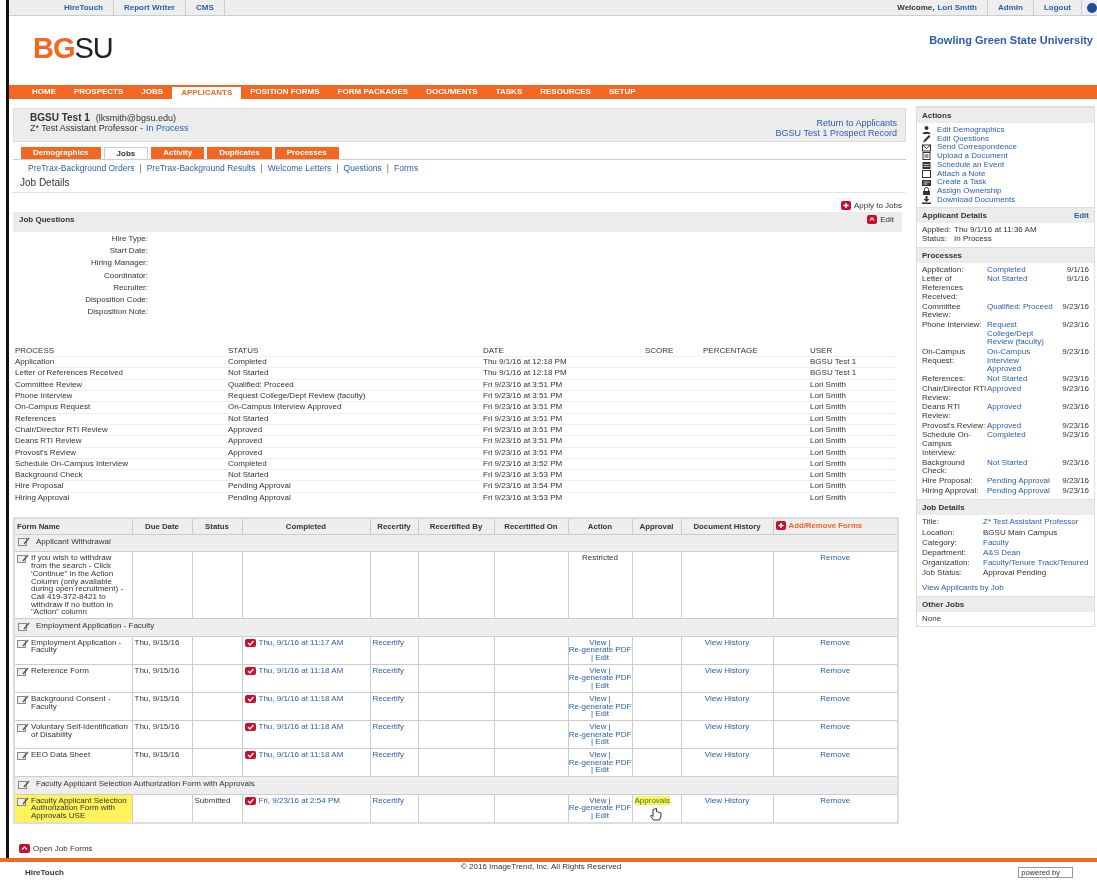 Image resolution: width=1097 pixels, height=880 pixels. What do you see at coordinates (971, 130) in the screenshot?
I see `action-link: Edit Demographics` at bounding box center [971, 130].